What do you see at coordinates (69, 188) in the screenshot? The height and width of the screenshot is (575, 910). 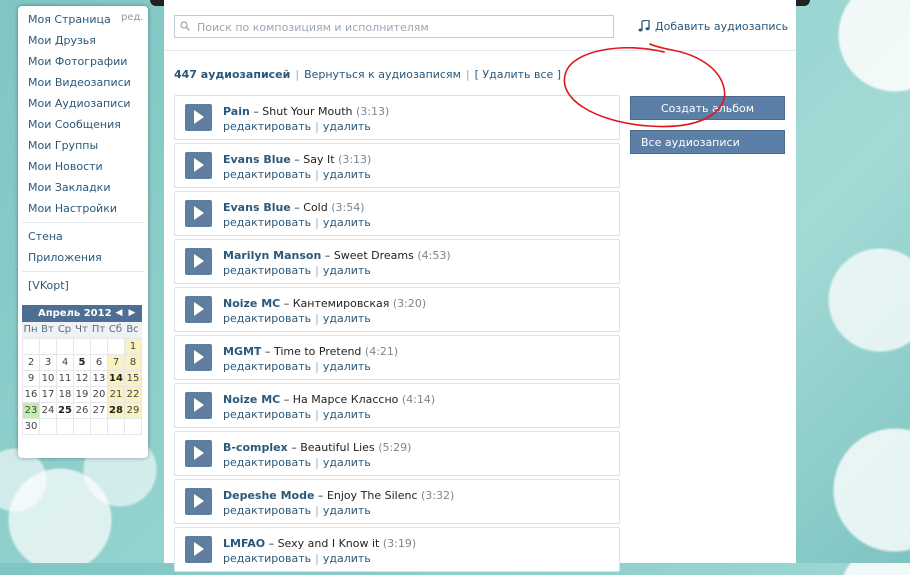 I see `menu-item-bookmarks: Мои Закладки` at bounding box center [69, 188].